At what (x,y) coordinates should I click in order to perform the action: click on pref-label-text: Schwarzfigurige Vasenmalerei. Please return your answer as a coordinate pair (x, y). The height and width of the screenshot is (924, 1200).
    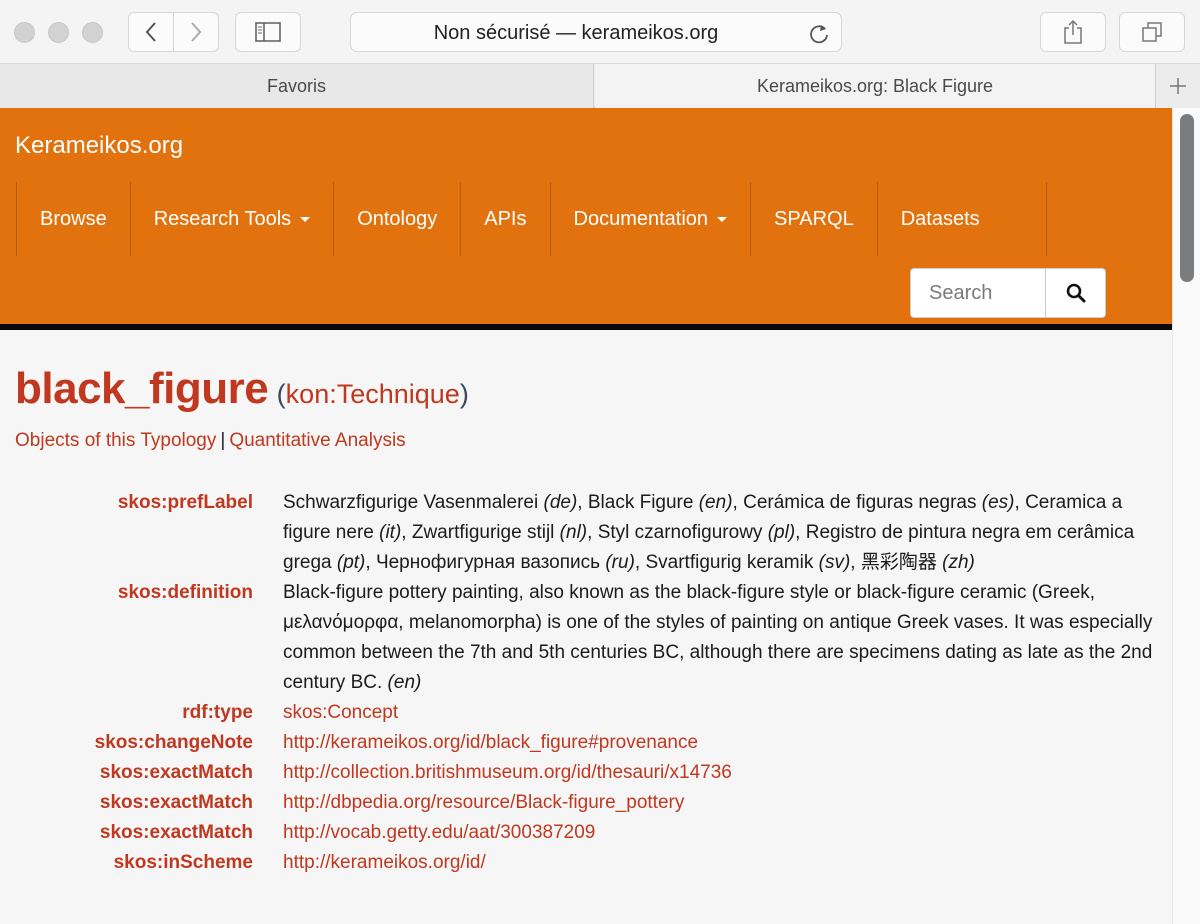
    Looking at the image, I should click on (413, 502).